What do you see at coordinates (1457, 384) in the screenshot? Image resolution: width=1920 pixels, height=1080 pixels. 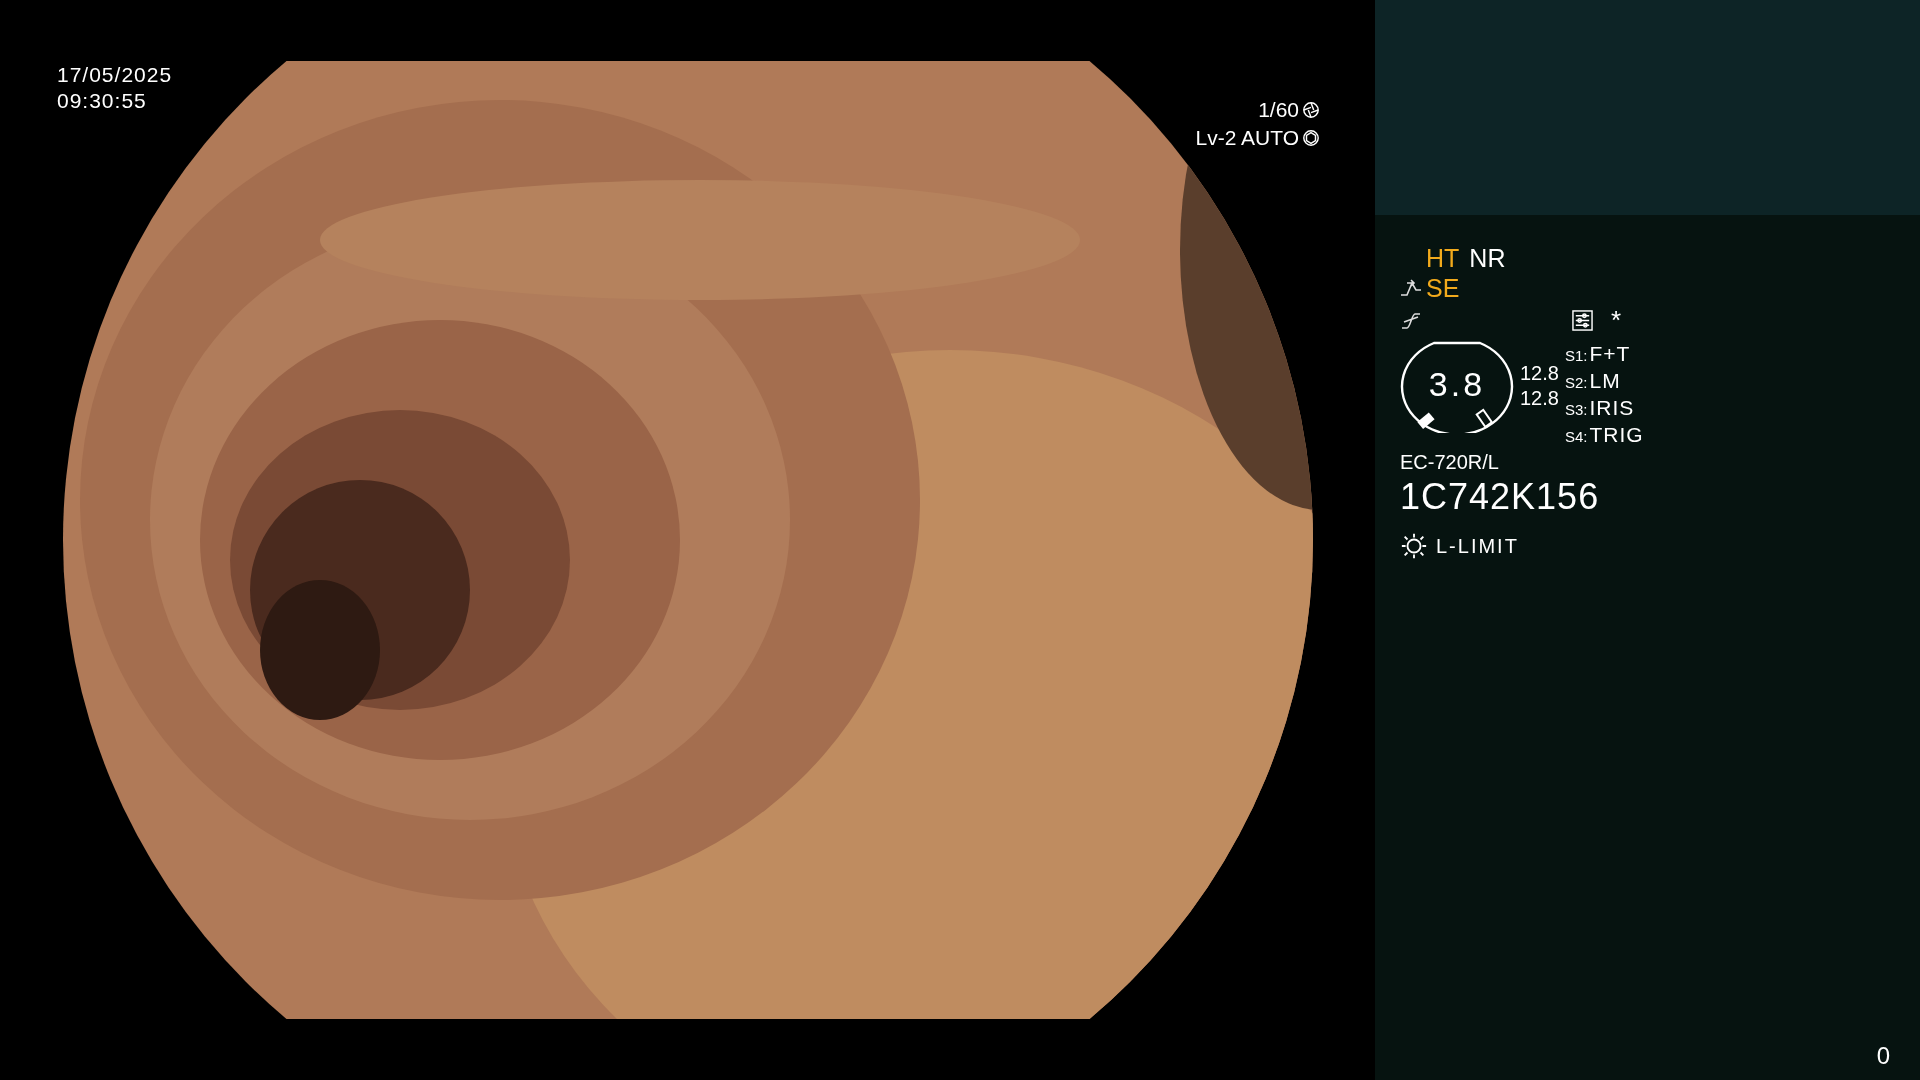 I see `gauge-value: 3.8` at bounding box center [1457, 384].